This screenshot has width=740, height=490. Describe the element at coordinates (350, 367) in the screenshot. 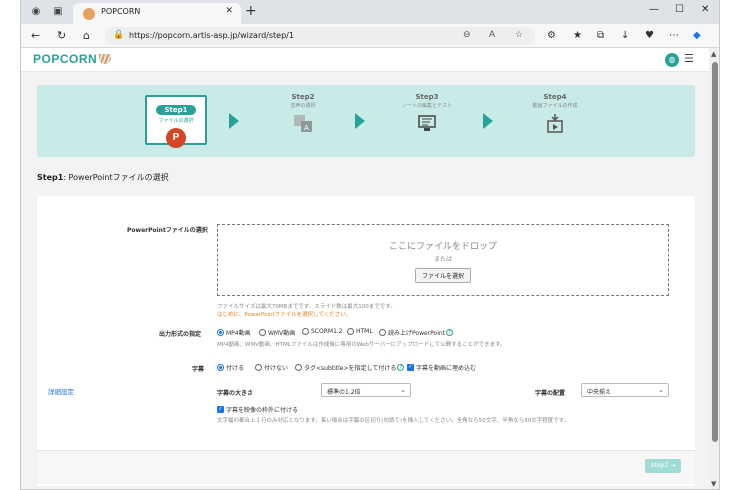

I see `subtitle-option-tag: タグ<subtitle>を指定して付ける?` at that location.